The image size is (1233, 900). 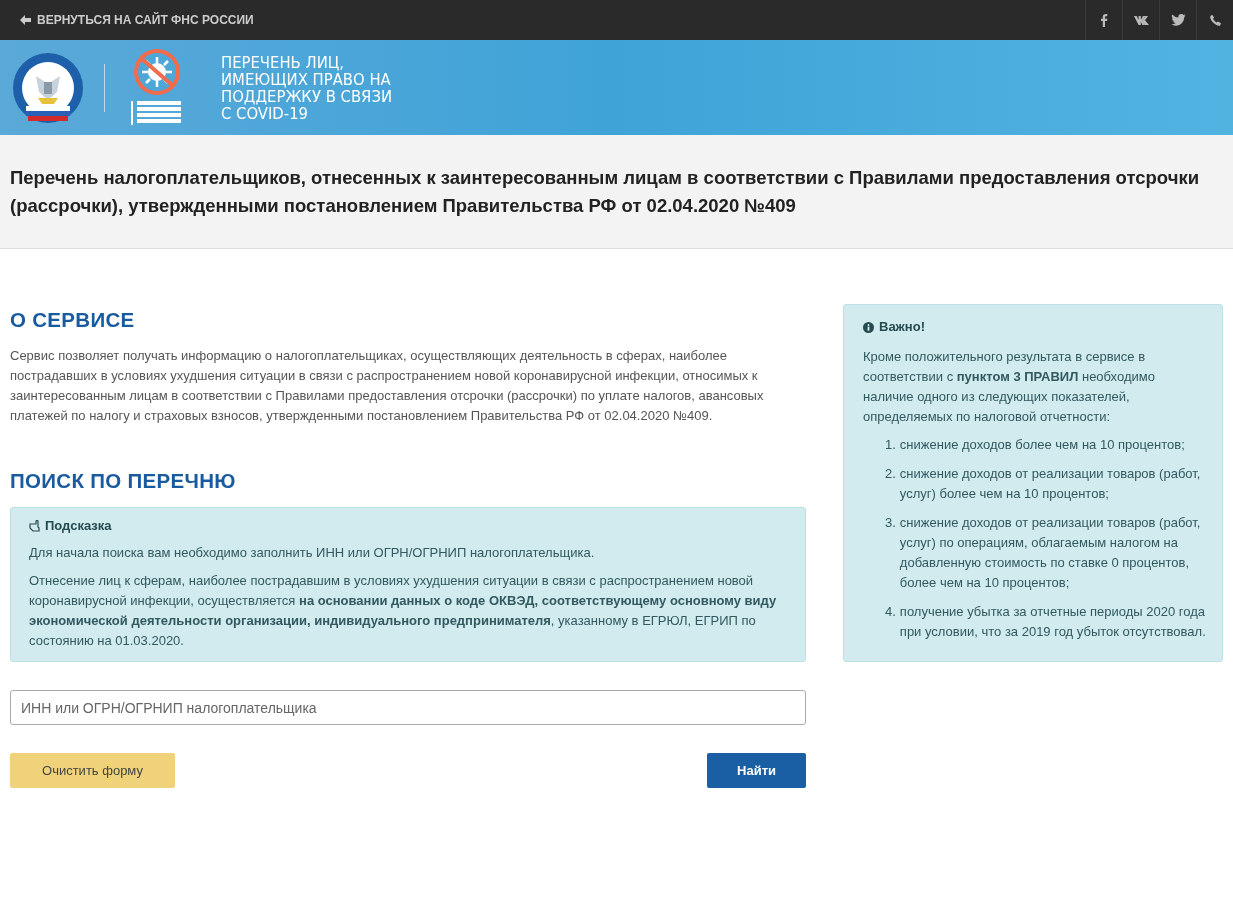 I want to click on inn-input-field: ИНН или ОГРН/ОГРНИП налогоплательщика, so click(x=408, y=707).